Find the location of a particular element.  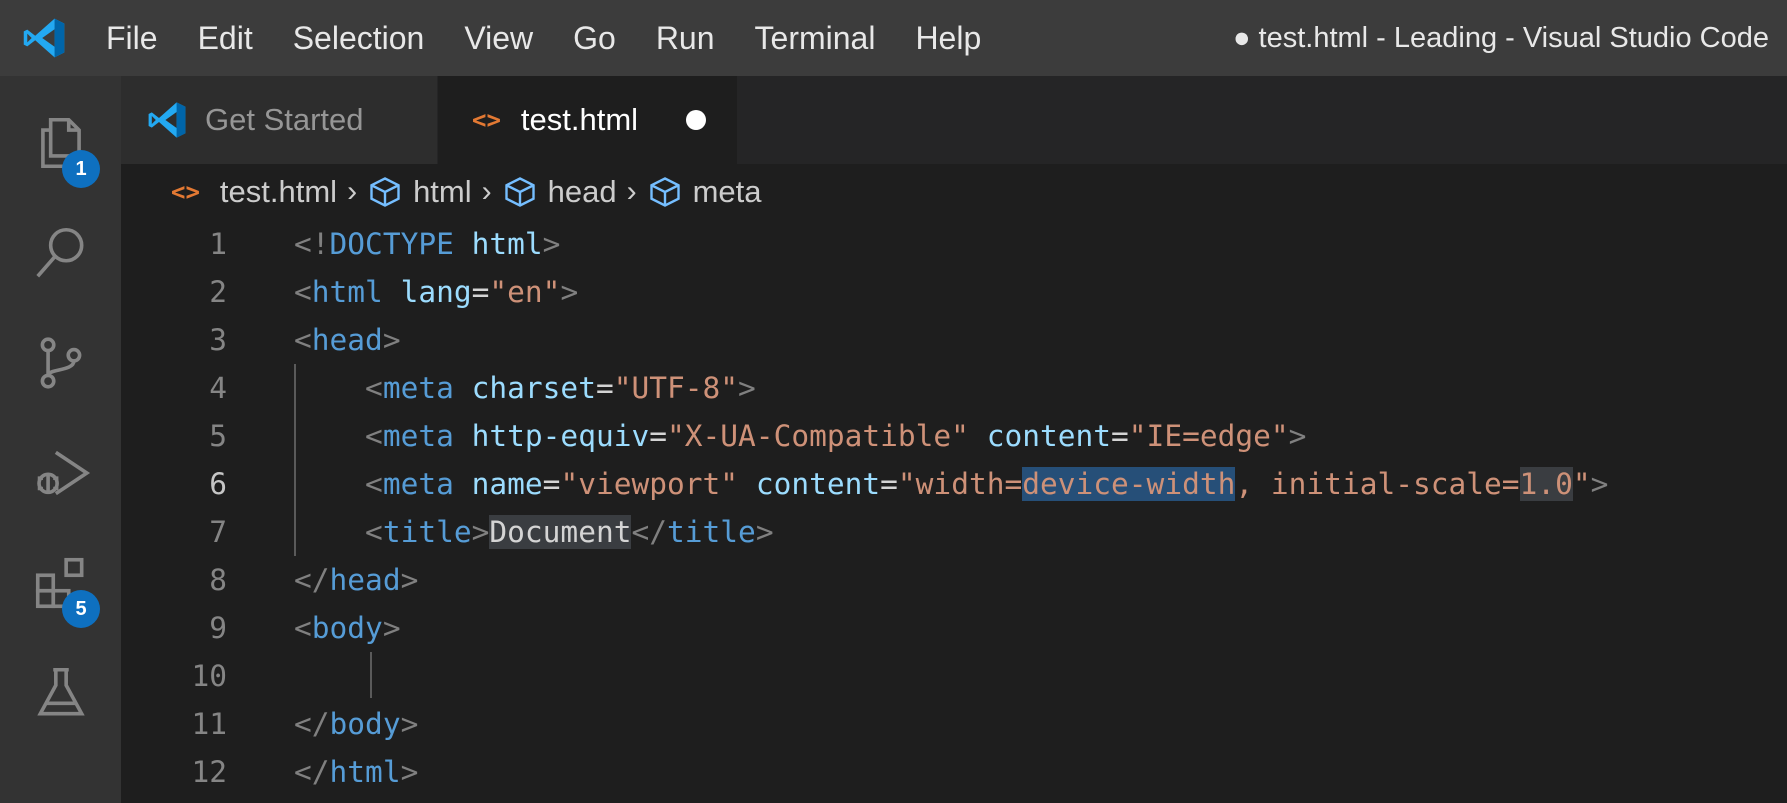

menu-item-file: File is located at coordinates (132, 38).